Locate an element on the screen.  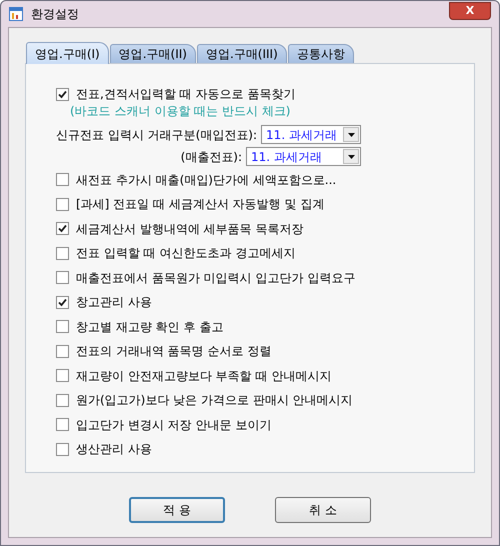
option-label: 원가(입고가)보다 낮은 가격으로 판매시 안내메시지 is located at coordinates (214, 401).